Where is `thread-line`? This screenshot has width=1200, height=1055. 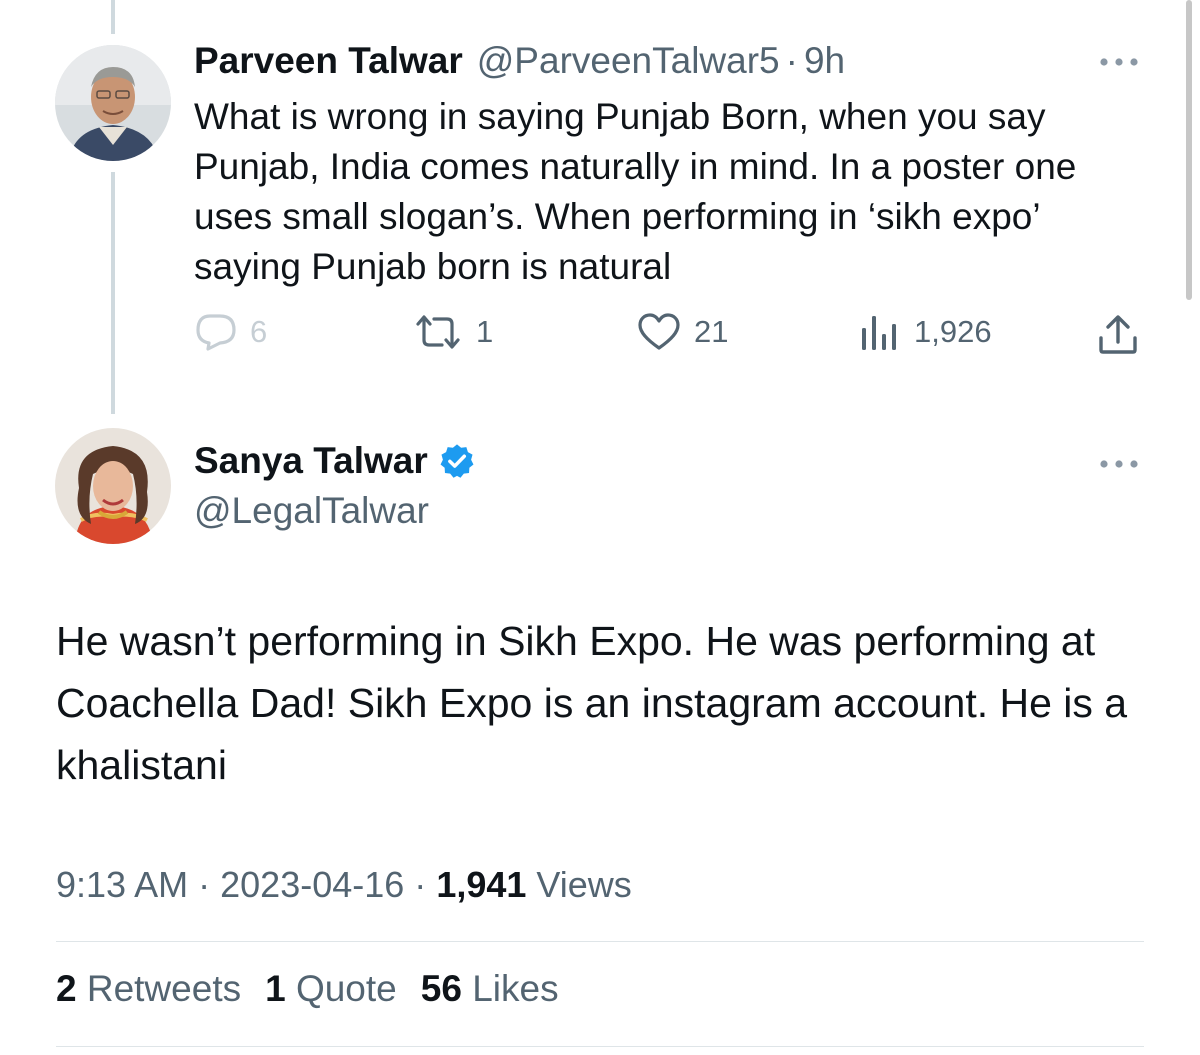
thread-line is located at coordinates (113, 293).